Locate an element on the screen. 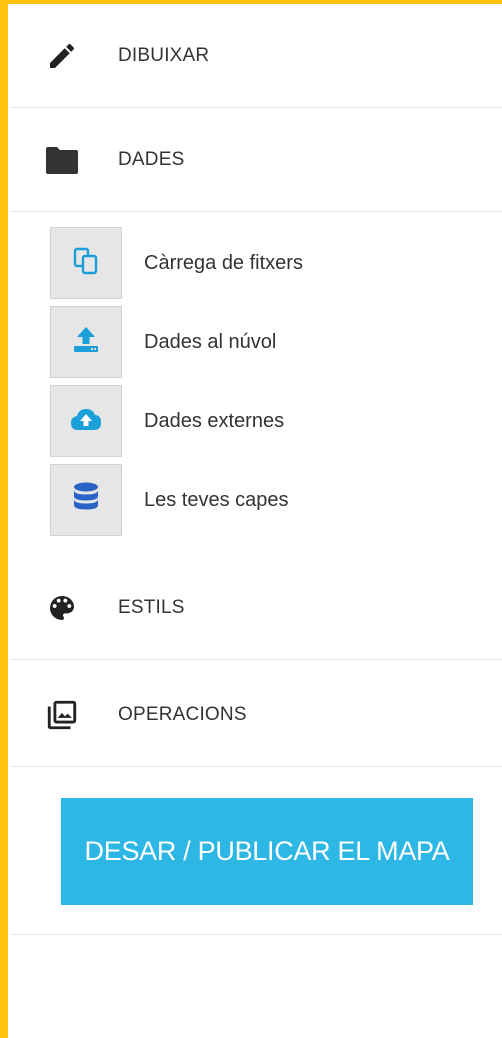 The height and width of the screenshot is (1038, 502). menu-label-styles: ESTILS is located at coordinates (151, 607).